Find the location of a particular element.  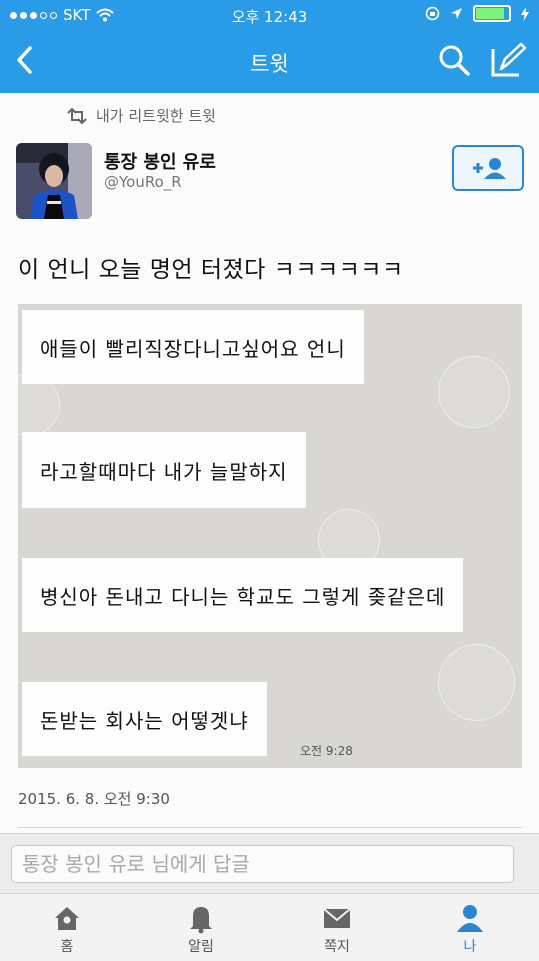

follow-button is located at coordinates (488, 168).